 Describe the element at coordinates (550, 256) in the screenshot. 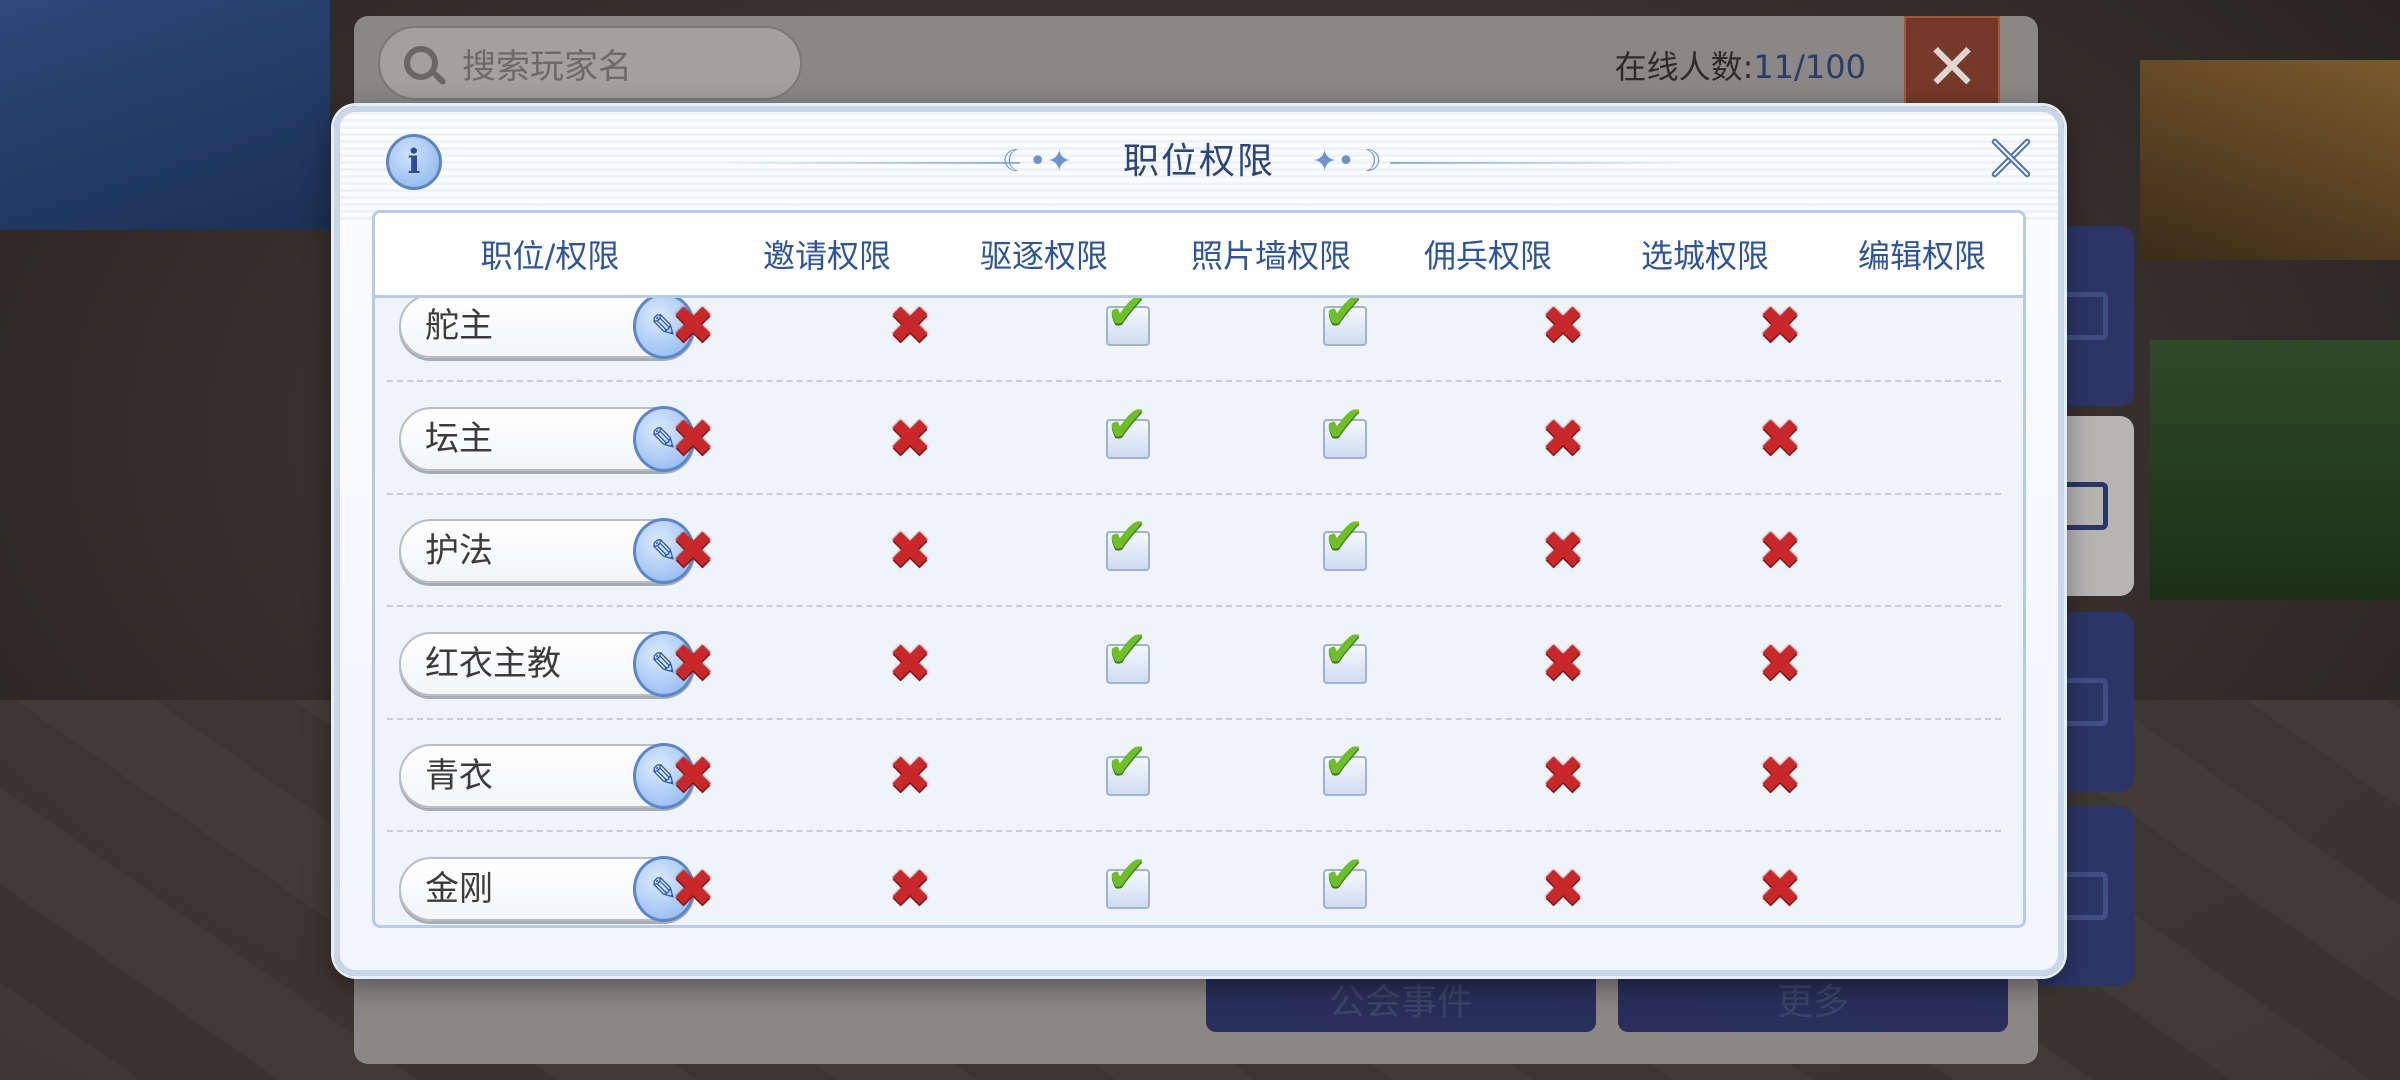

I see `column-header-role: 职位/权限` at that location.